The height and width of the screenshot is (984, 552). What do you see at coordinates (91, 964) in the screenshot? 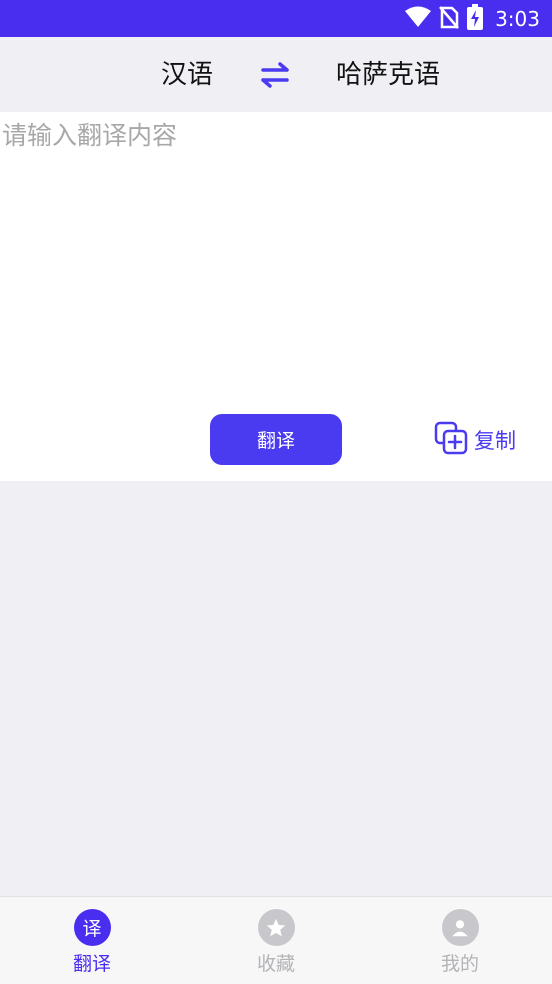
I see `nav-label-translate: 翻译` at bounding box center [91, 964].